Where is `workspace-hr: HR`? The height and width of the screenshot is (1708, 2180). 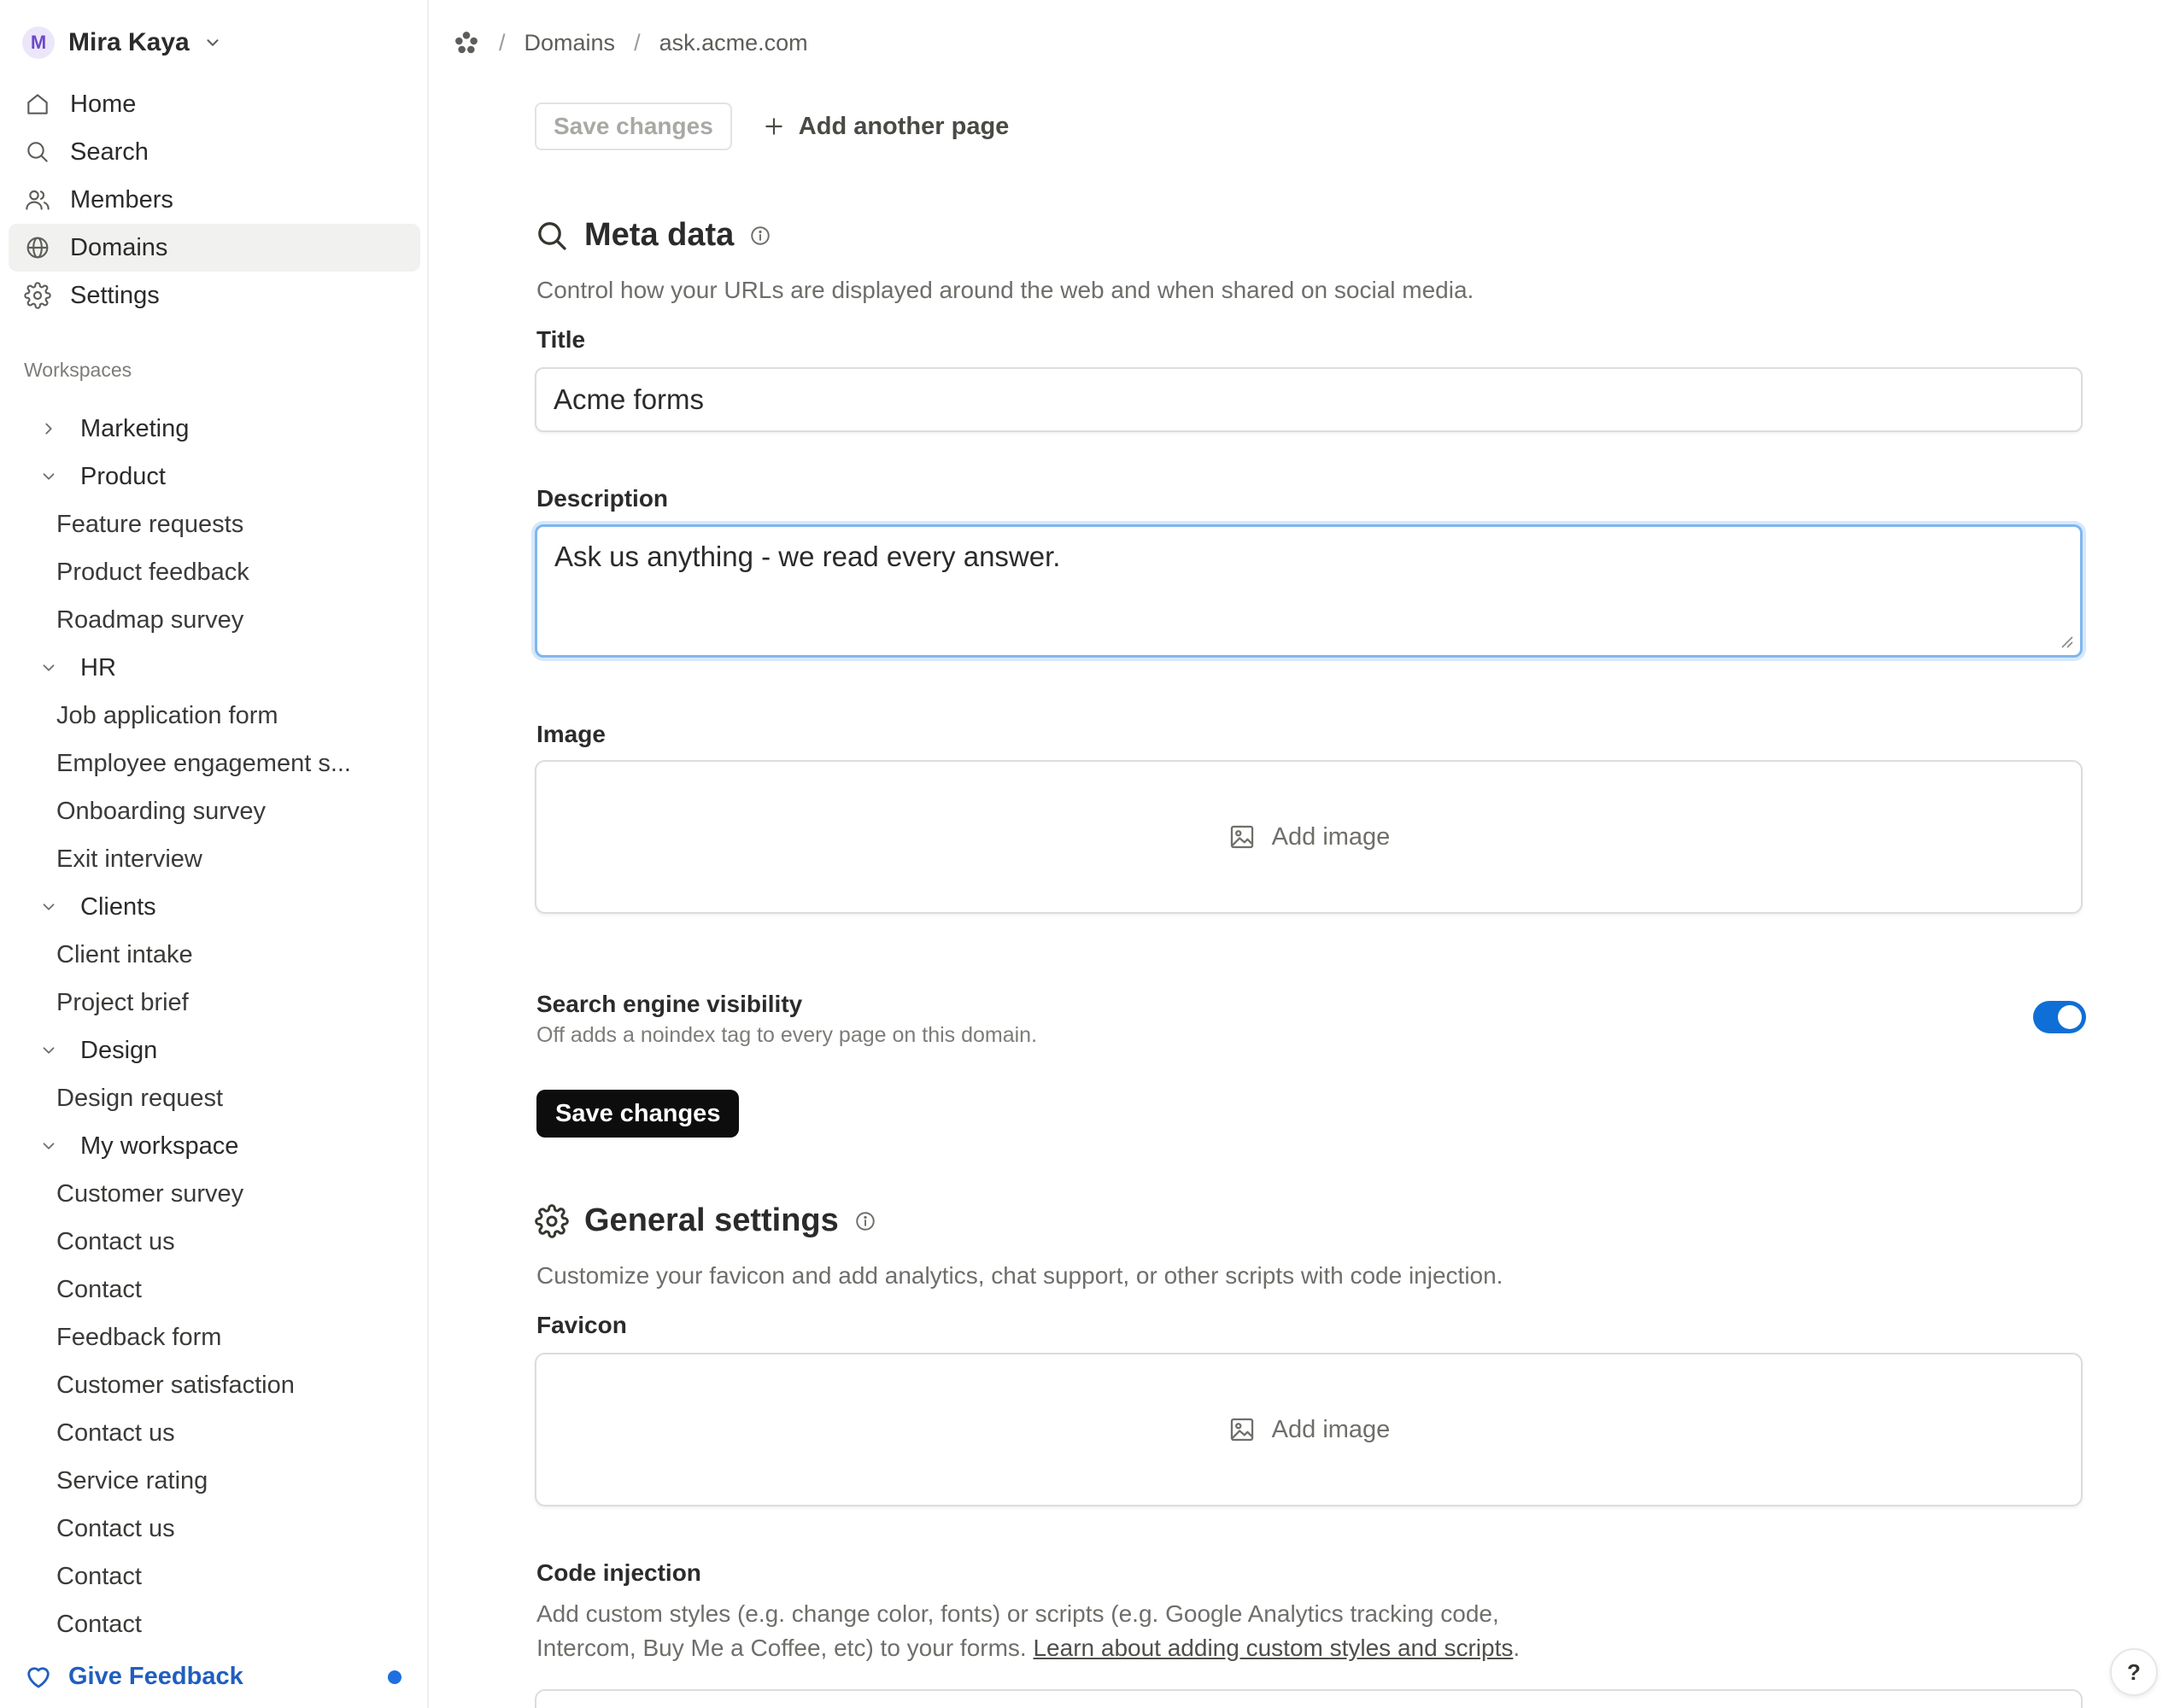
workspace-hr: HR is located at coordinates (213, 668).